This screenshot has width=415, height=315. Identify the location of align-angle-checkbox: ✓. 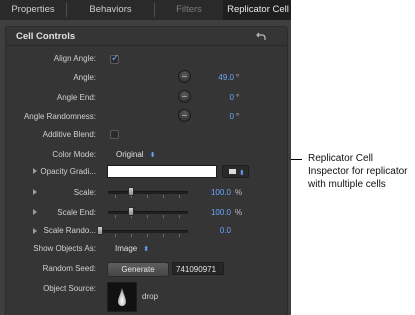
(115, 58).